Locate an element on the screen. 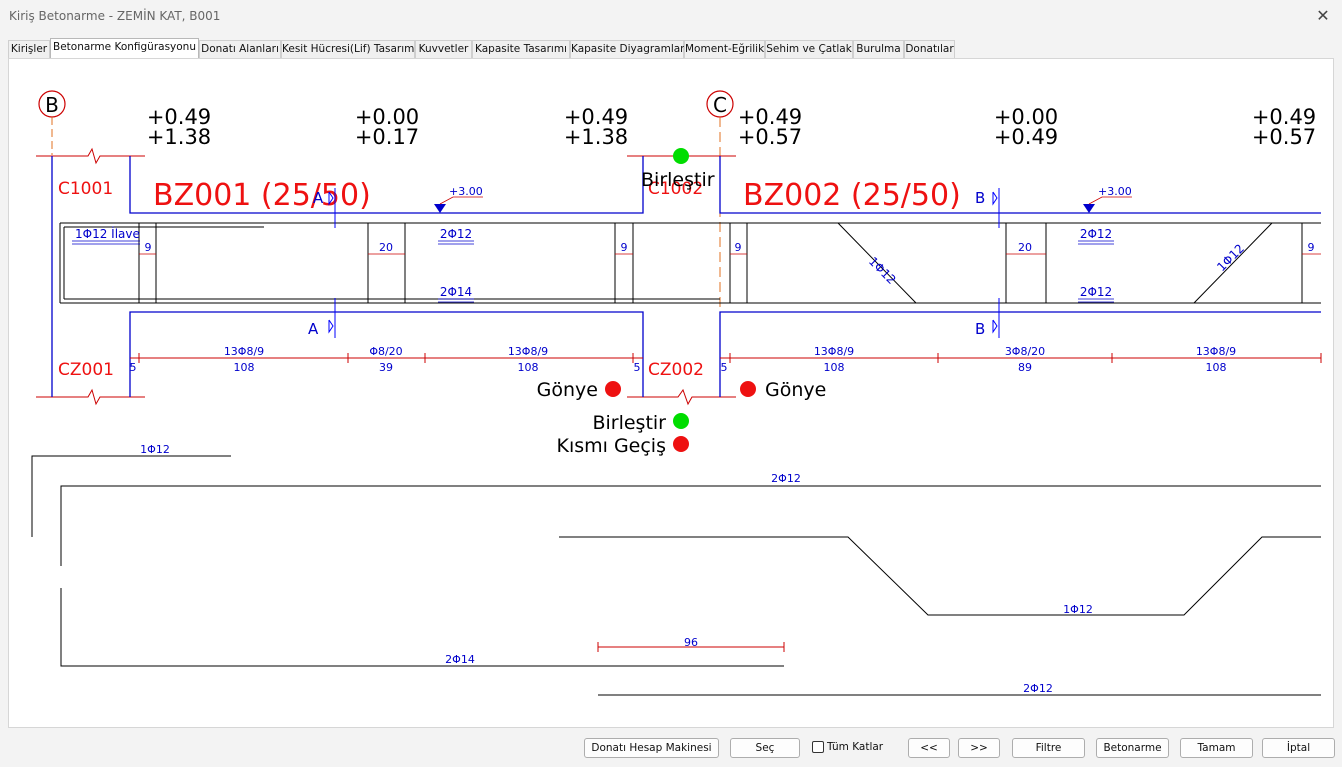  tab-kirisler: Kirişler is located at coordinates (29, 49).